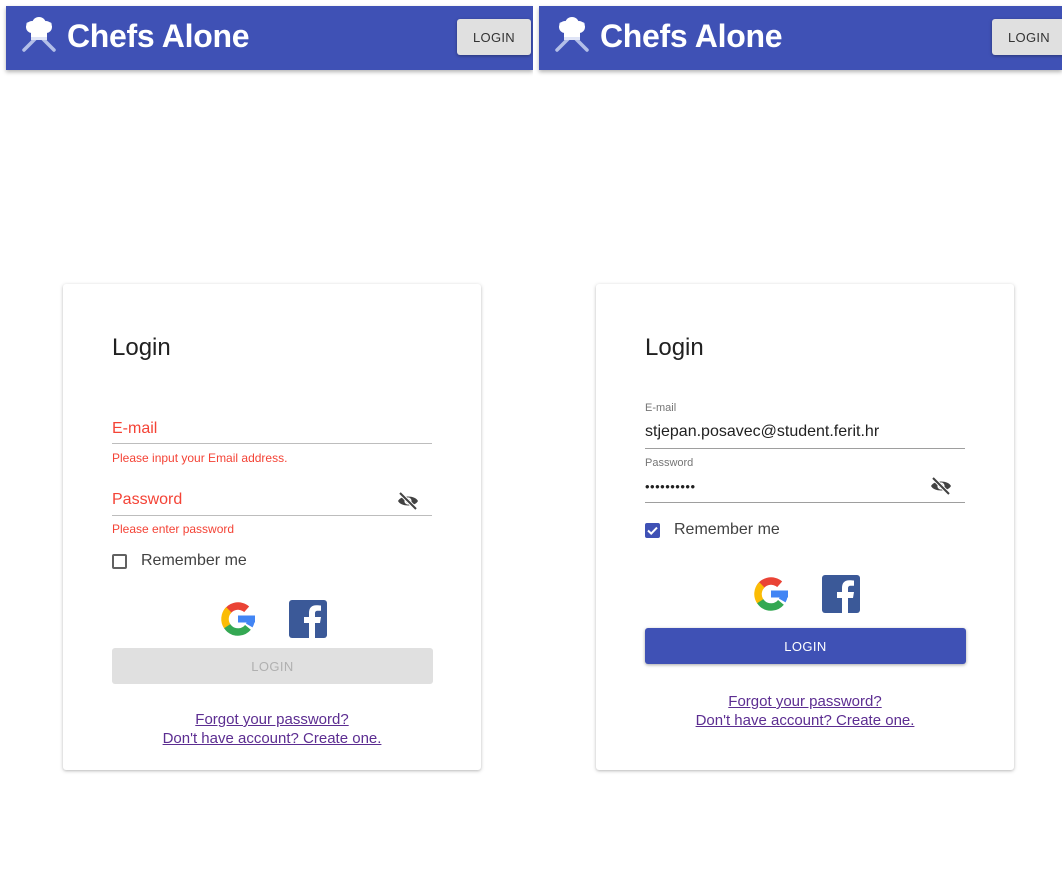  What do you see at coordinates (173, 529) in the screenshot?
I see `password-error-text: Please enter password` at bounding box center [173, 529].